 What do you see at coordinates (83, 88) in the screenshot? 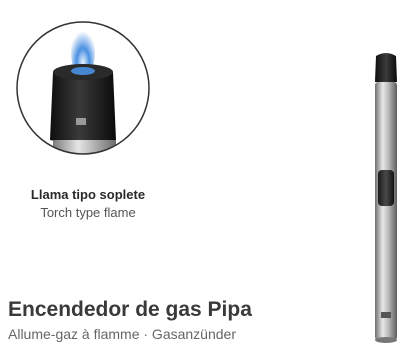
I see `nozzle-detail-image` at bounding box center [83, 88].